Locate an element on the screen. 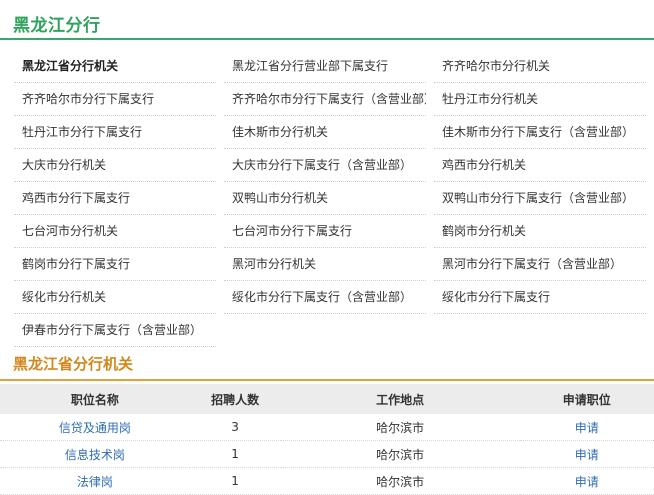 The width and height of the screenshot is (654, 495). table-header-row: 职位名称 招聘人数 工作地点 申请职位 is located at coordinates (327, 399).